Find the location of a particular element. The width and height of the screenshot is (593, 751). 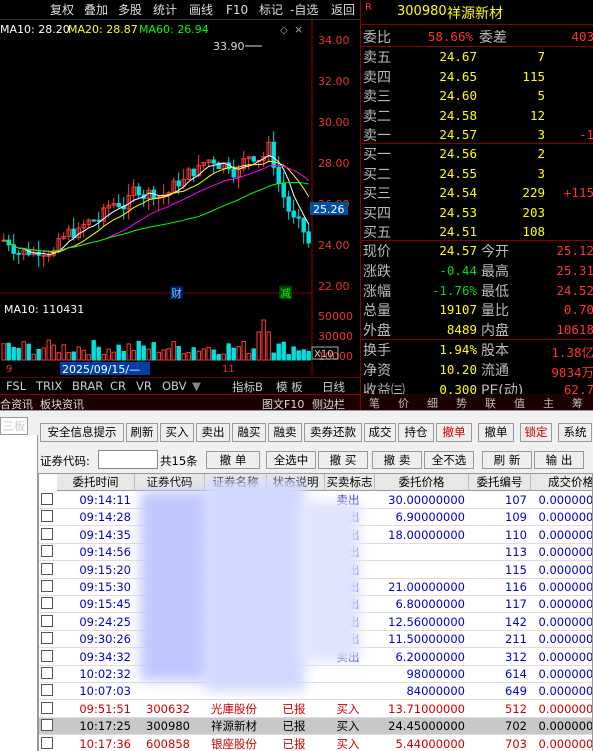

tab-tongji: 统计 is located at coordinates (165, 10).